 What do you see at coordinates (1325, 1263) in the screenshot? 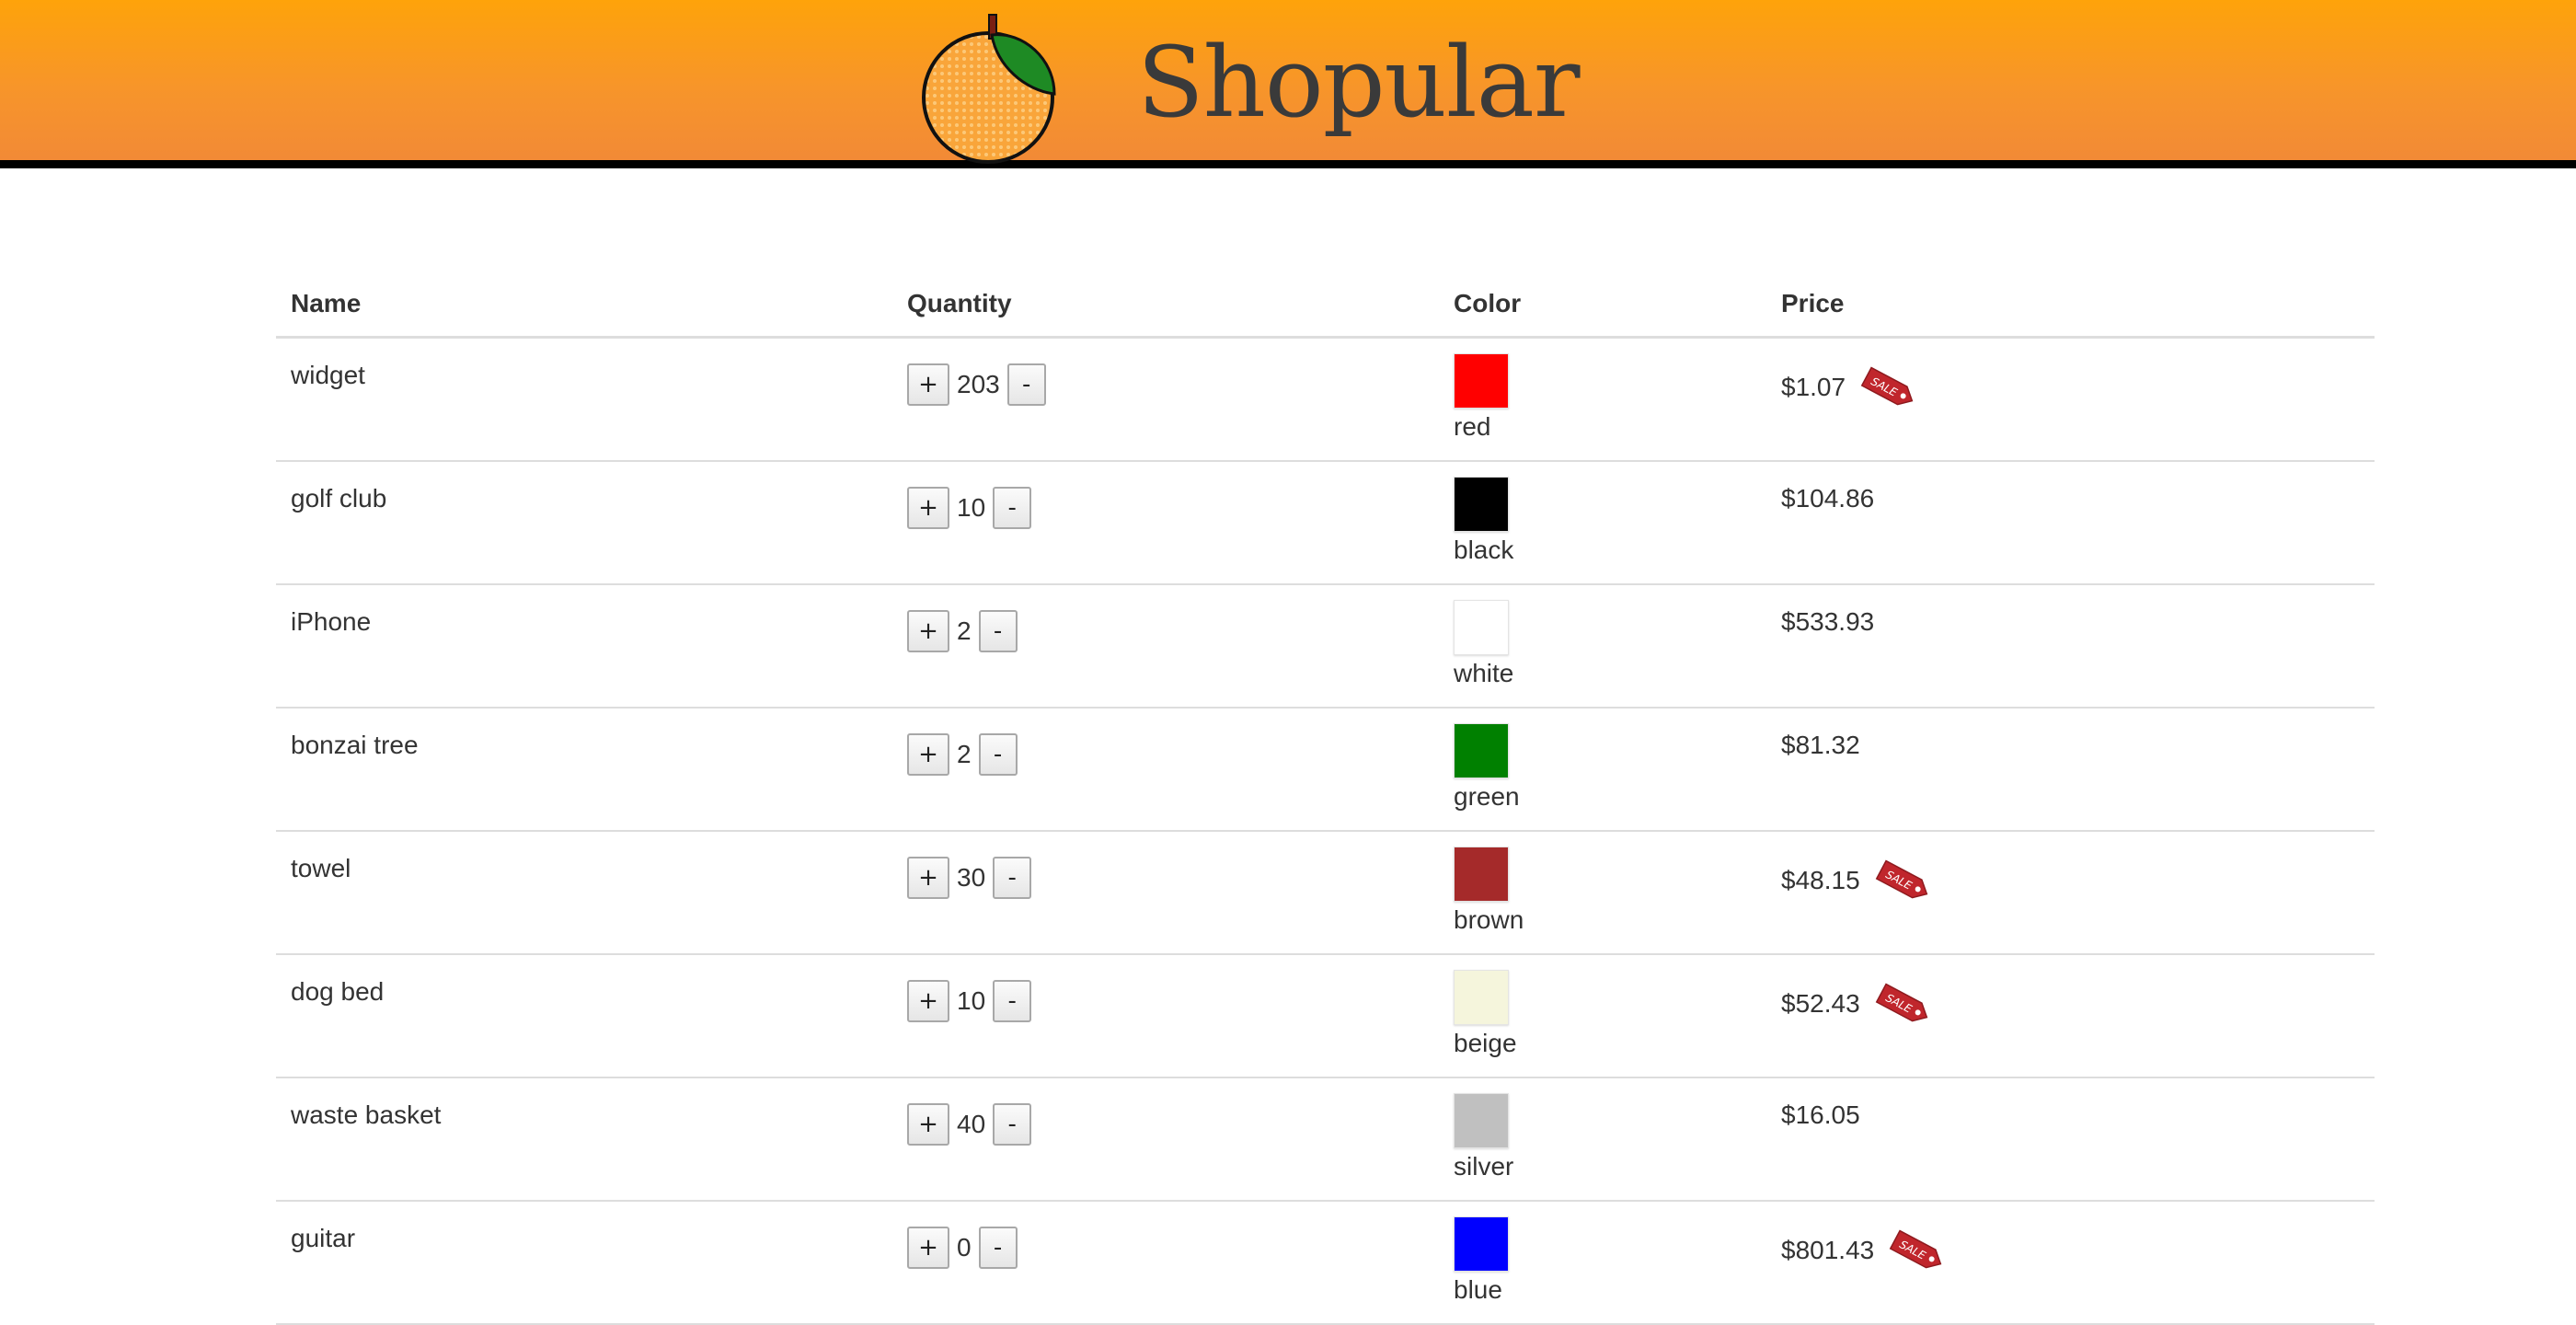
I see `table-row: guitar +0- blue $801.43 SALE` at bounding box center [1325, 1263].